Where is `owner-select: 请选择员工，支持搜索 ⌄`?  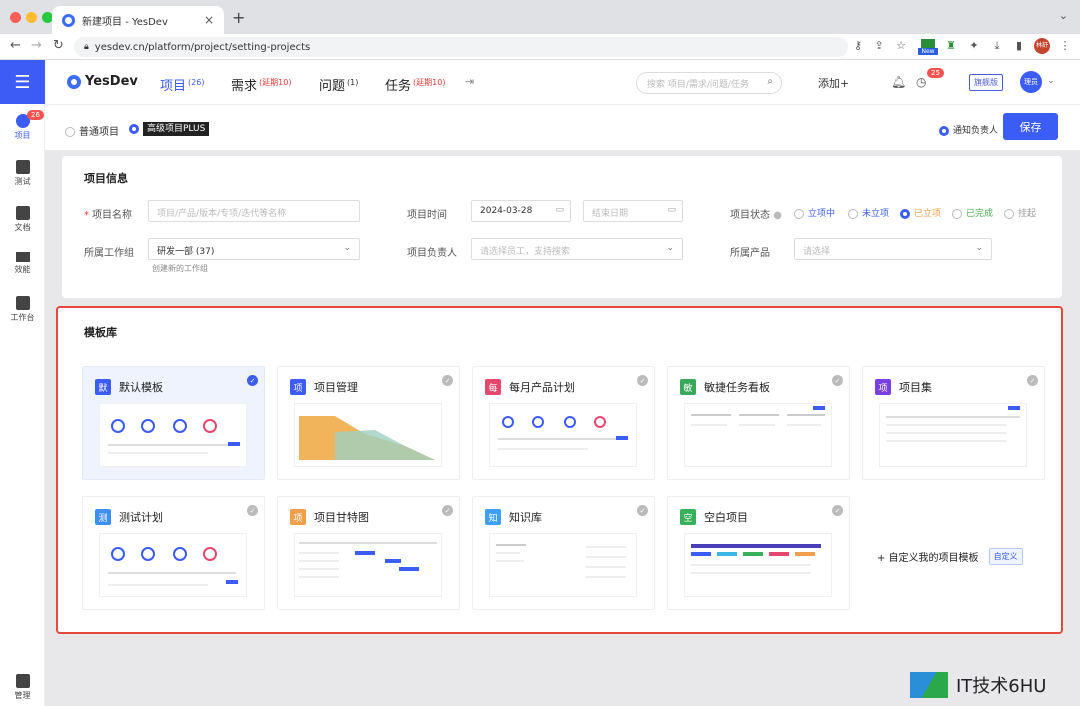
owner-select: 请选择员工，支持搜索 ⌄ is located at coordinates (577, 249).